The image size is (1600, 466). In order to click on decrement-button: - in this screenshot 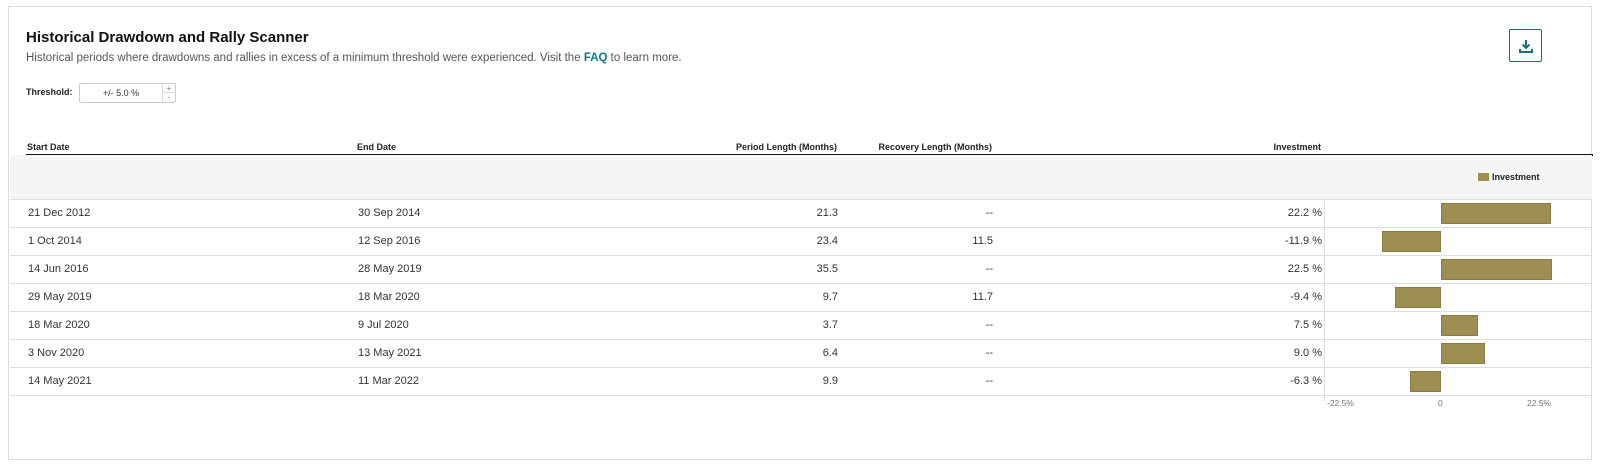, I will do `click(169, 97)`.